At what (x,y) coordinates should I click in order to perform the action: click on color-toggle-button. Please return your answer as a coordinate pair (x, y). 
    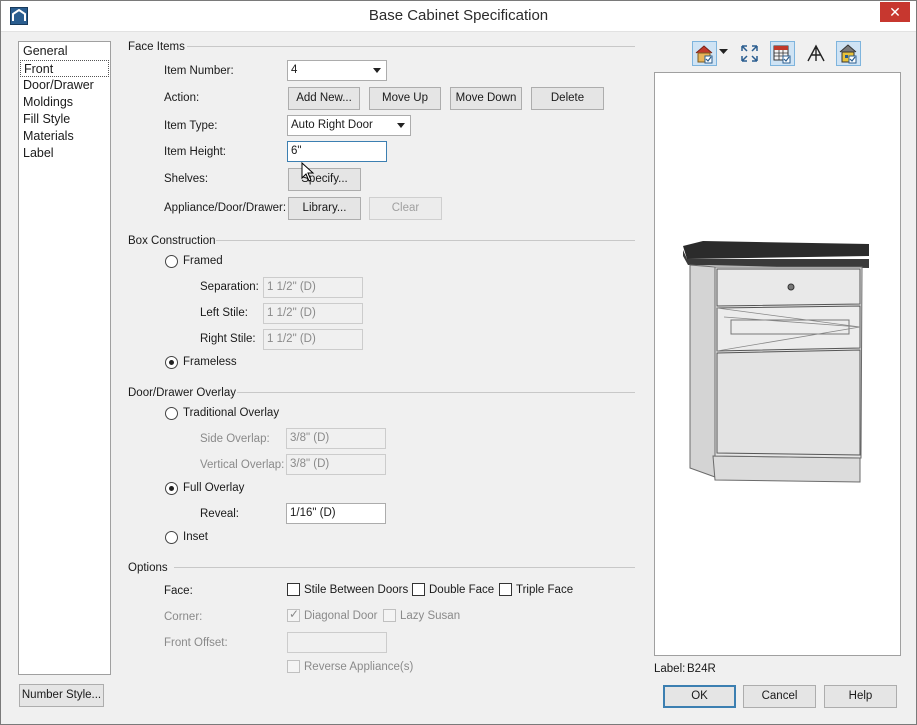
    Looking at the image, I should click on (782, 53).